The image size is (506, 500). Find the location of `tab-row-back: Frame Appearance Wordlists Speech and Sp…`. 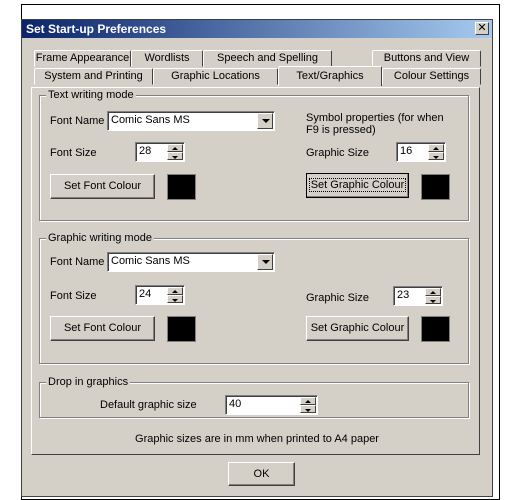

tab-row-back: Frame Appearance Wordlists Speech and Sp… is located at coordinates (256, 59).